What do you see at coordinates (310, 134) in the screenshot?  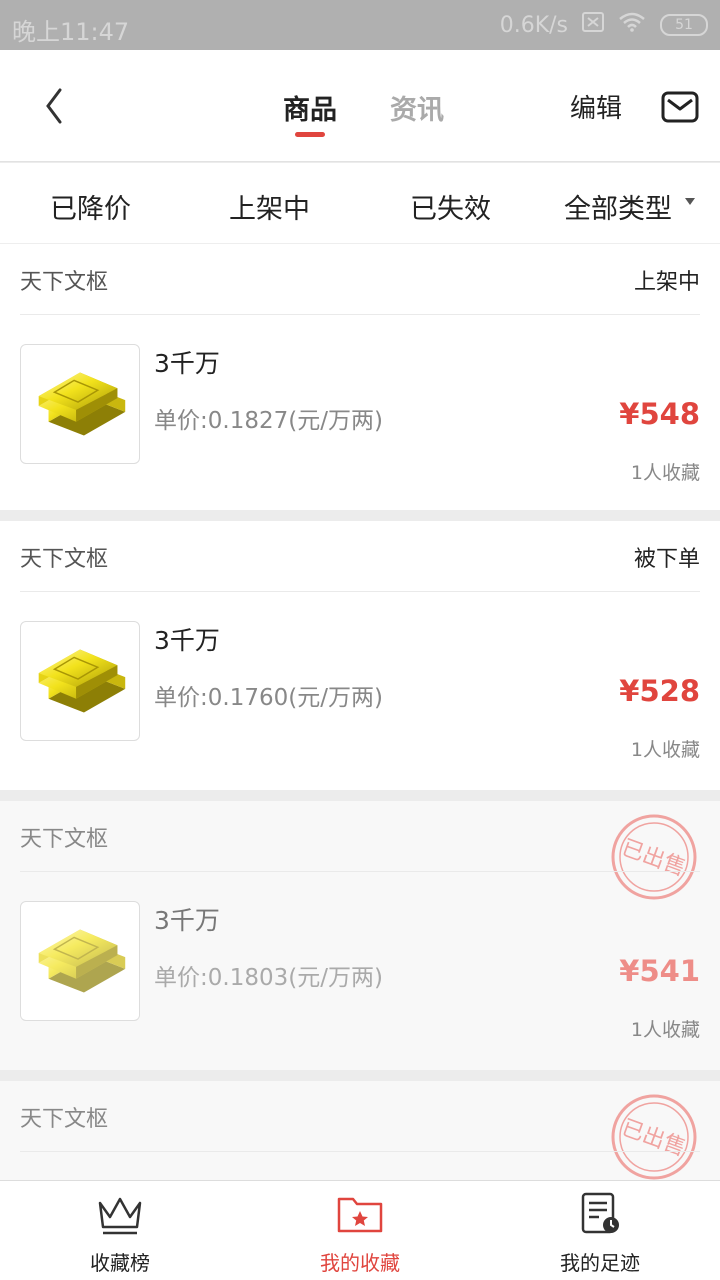 I see `active-tab-indicator` at bounding box center [310, 134].